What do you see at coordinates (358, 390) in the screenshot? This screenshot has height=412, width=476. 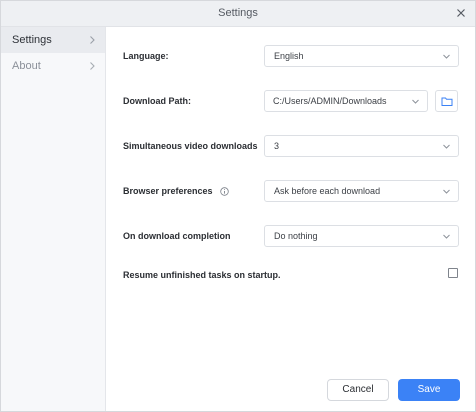 I see `cancel-button: Cancel` at bounding box center [358, 390].